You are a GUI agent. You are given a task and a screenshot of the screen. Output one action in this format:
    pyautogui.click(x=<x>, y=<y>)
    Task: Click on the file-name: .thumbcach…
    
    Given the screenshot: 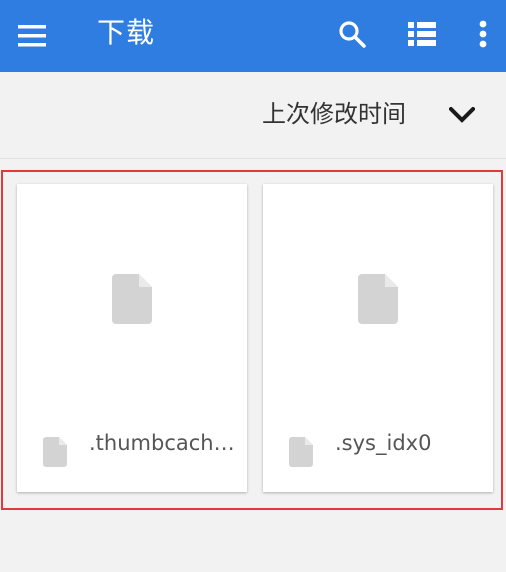 What is the action you would take?
    pyautogui.click(x=162, y=443)
    